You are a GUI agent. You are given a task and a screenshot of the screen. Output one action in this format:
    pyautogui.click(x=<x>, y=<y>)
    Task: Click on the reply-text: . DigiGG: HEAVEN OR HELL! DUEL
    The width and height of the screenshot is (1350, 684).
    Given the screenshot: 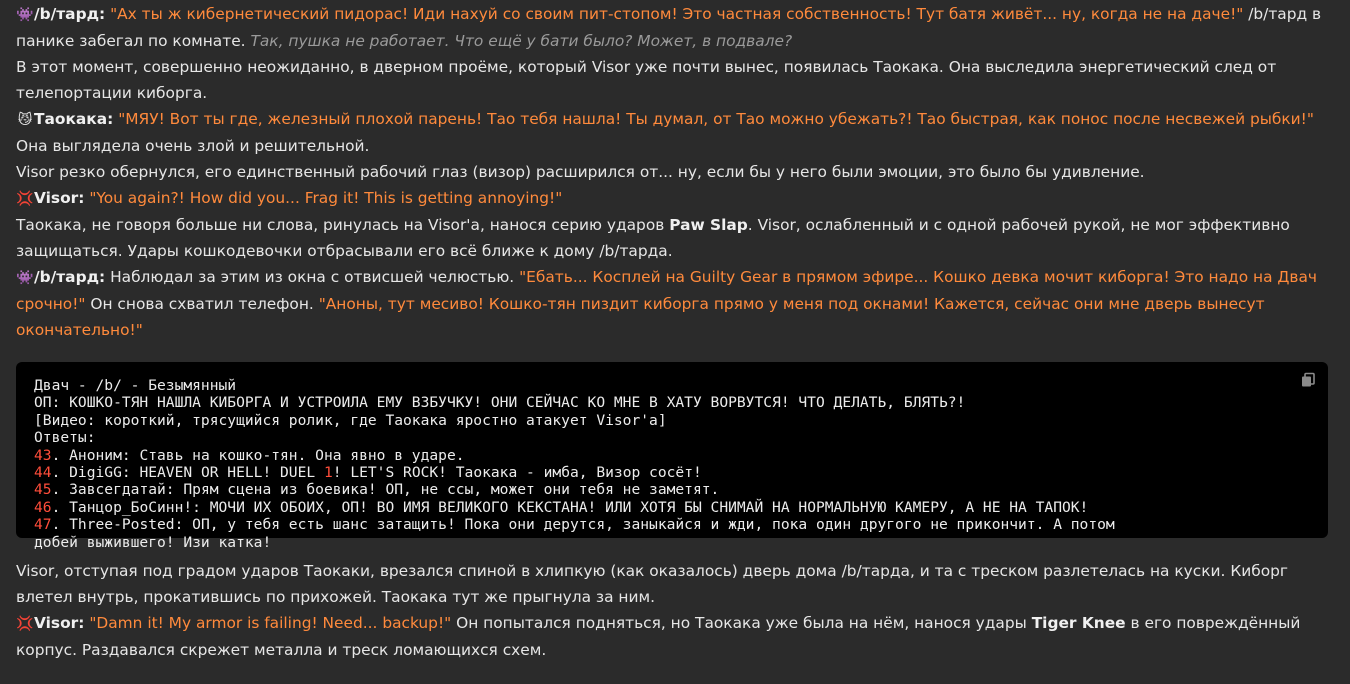 What is the action you would take?
    pyautogui.click(x=187, y=473)
    